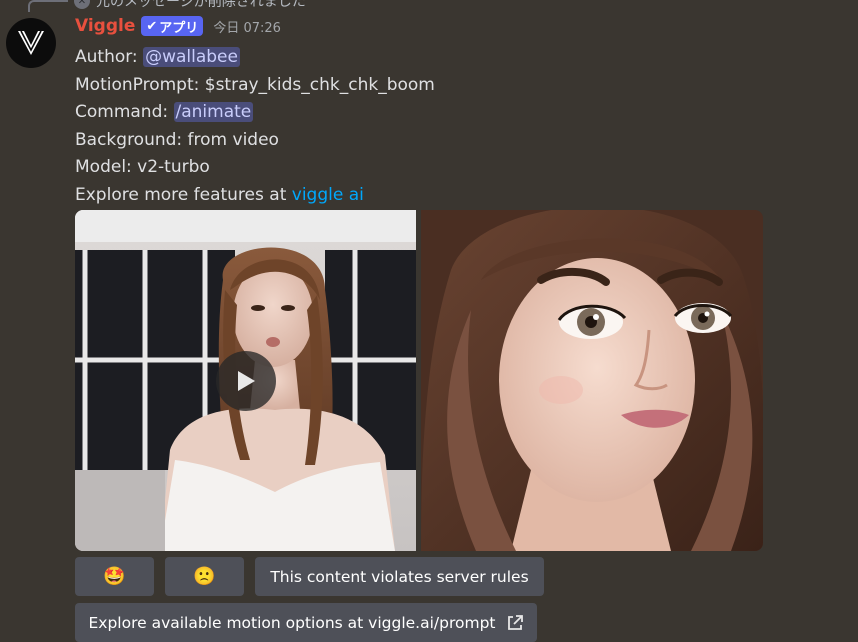 The width and height of the screenshot is (858, 642). I want to click on star-struck-emoji-icon: 🤩, so click(114, 576).